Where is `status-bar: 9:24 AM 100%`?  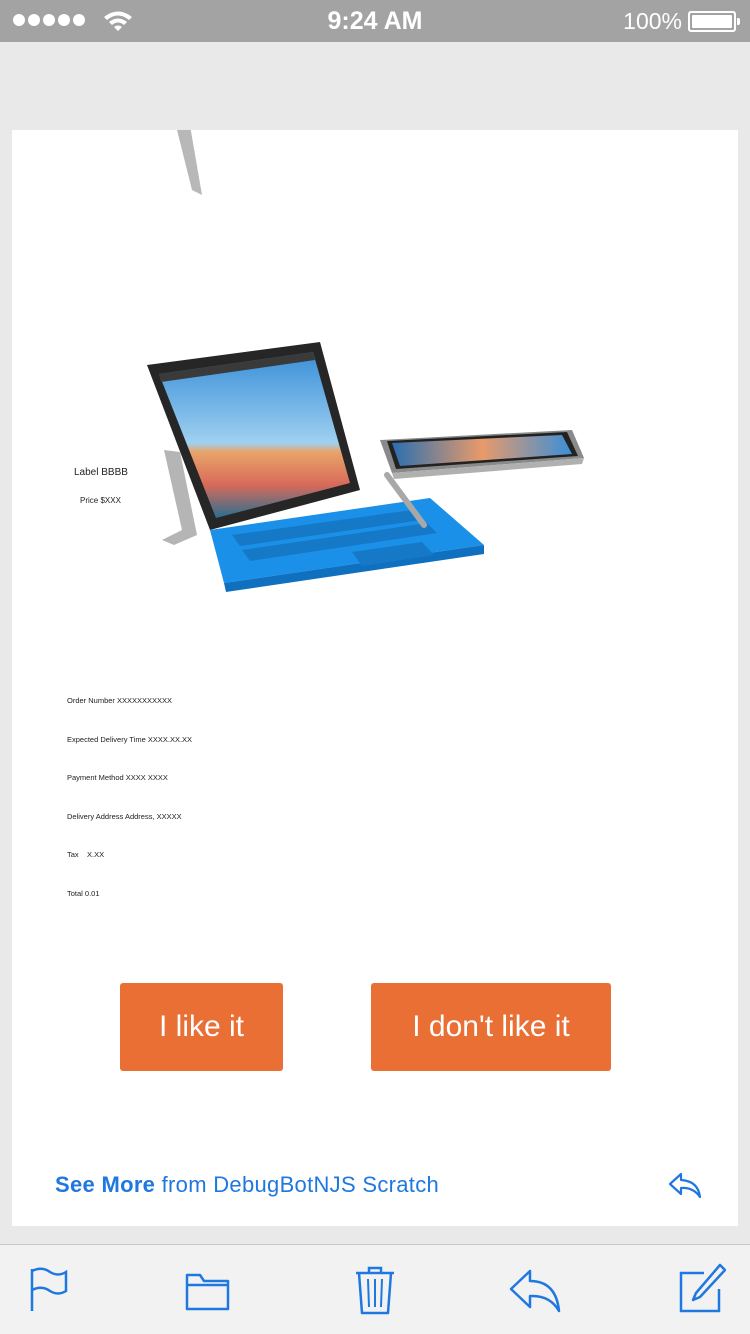
status-bar: 9:24 AM 100% is located at coordinates (375, 21).